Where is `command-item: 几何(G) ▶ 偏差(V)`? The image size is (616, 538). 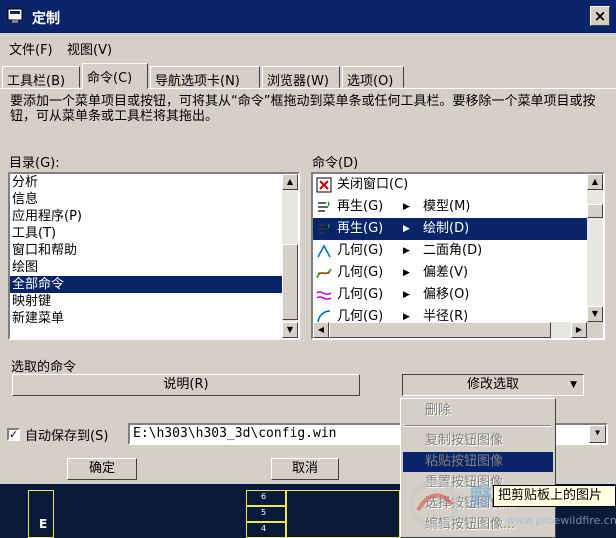
command-item: 几何(G) ▶ 偏差(V) is located at coordinates (458, 273).